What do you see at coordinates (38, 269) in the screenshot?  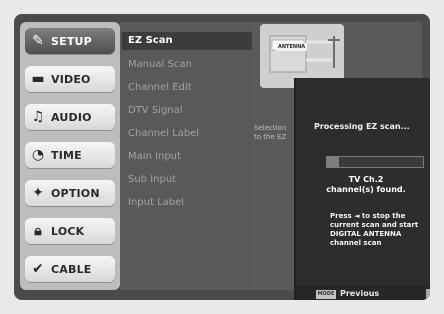 I see `check-icon: ✔` at bounding box center [38, 269].